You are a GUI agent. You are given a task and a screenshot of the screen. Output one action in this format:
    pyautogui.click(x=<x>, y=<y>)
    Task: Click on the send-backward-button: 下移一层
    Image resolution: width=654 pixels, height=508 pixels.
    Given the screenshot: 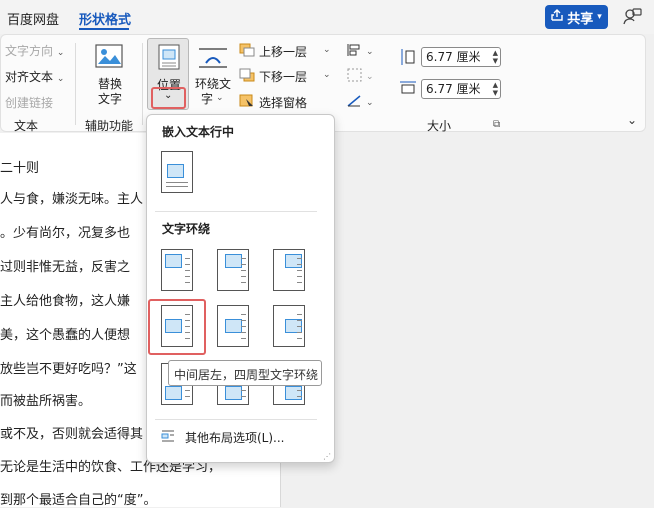 What is the action you would take?
    pyautogui.click(x=283, y=76)
    